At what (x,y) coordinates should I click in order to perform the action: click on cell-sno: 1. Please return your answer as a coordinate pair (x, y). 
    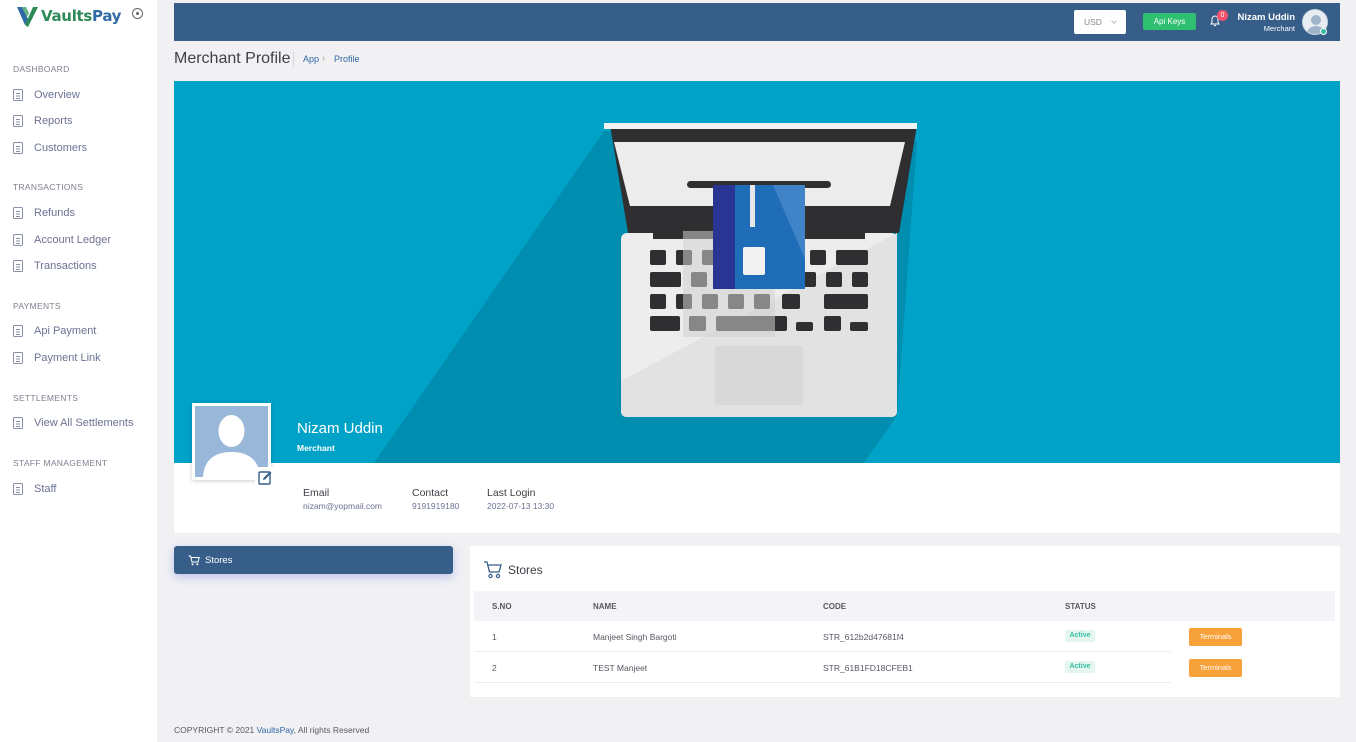
    Looking at the image, I should click on (494, 637).